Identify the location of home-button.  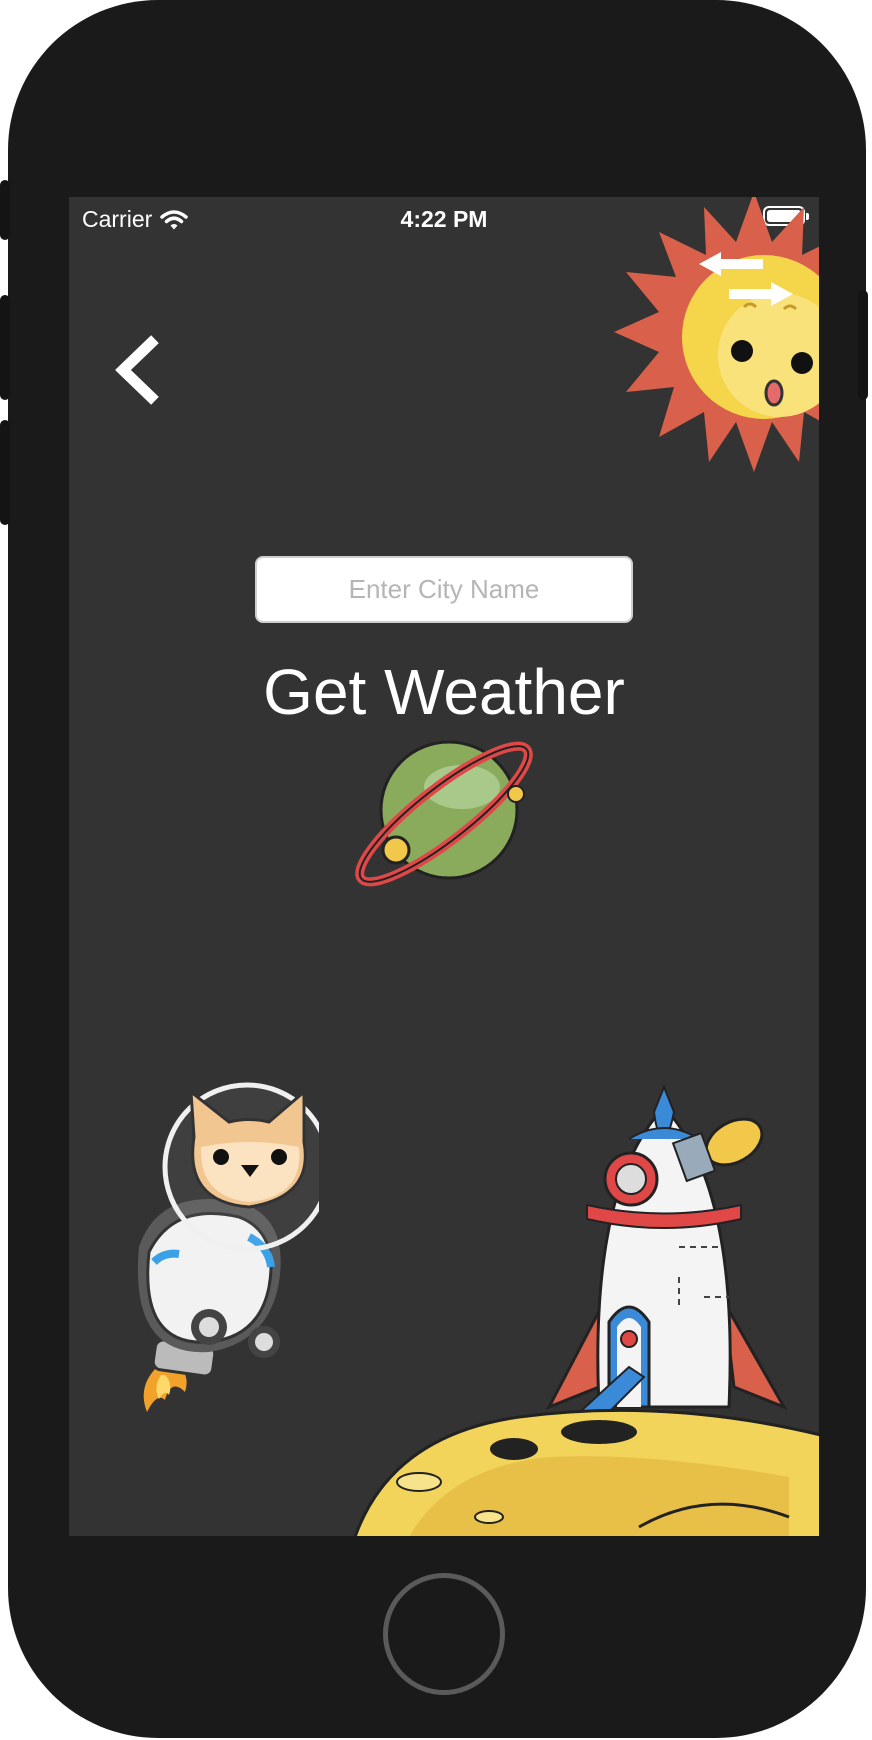
(444, 1634).